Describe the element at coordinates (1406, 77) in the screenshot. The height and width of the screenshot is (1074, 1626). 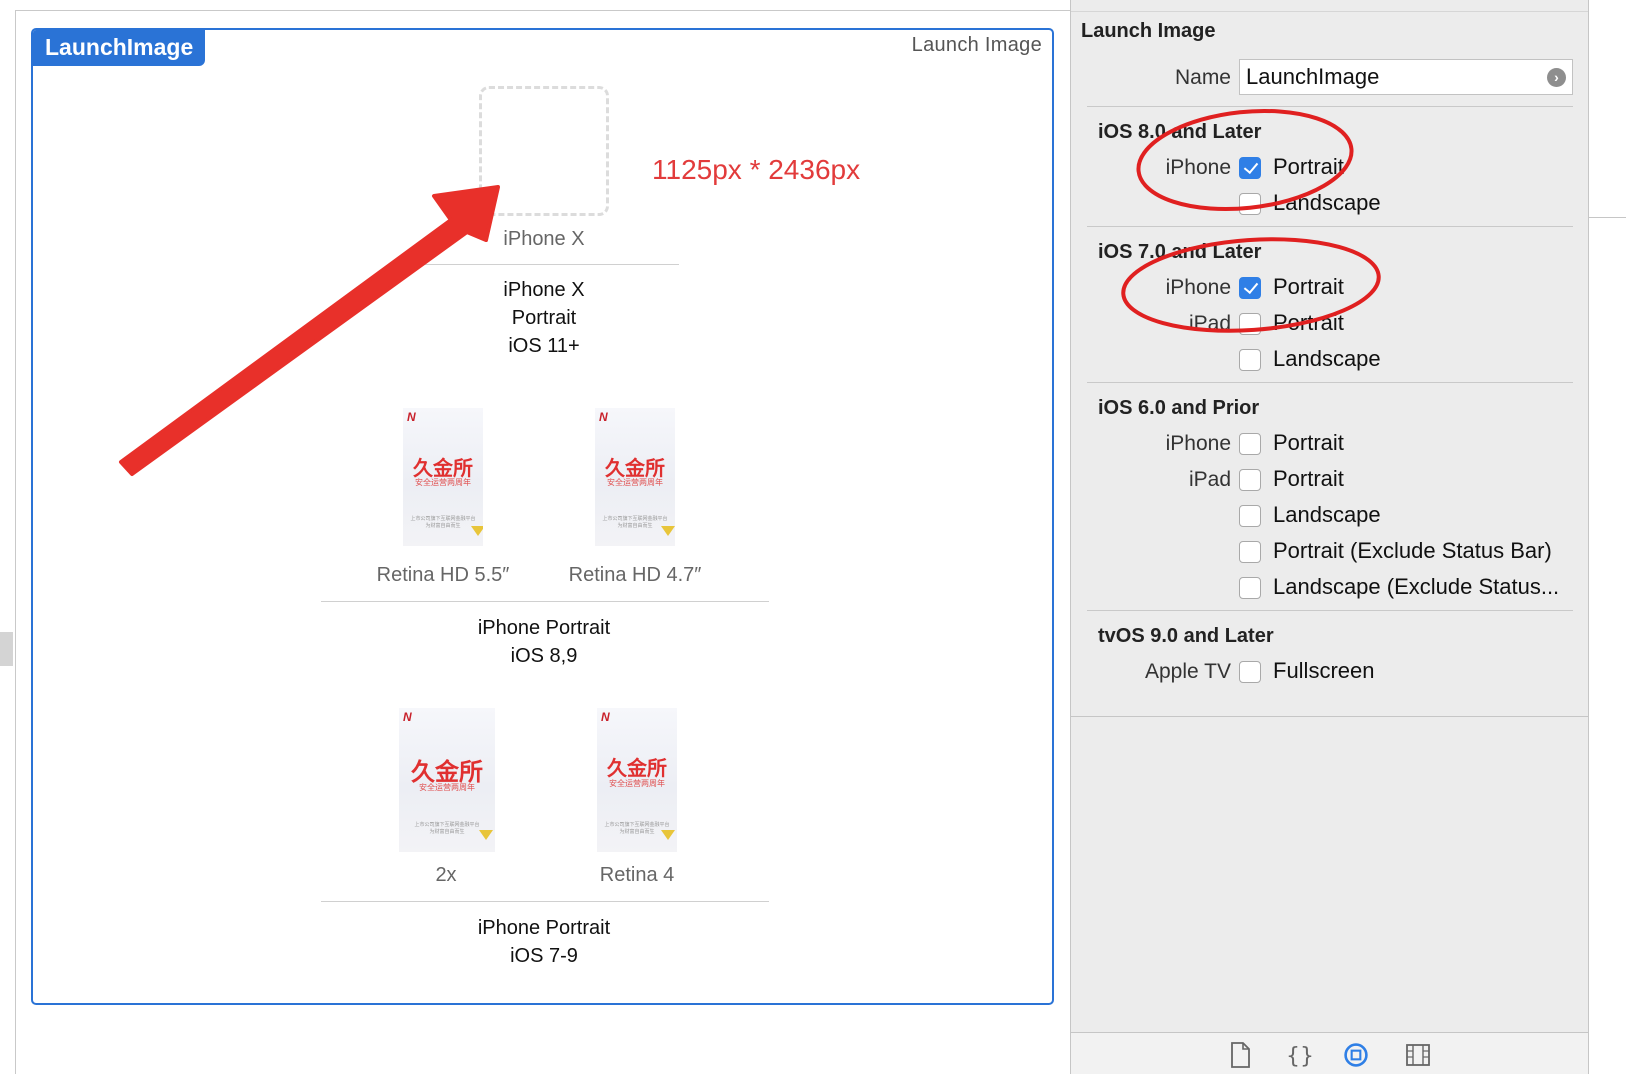
I see `name-field: LaunchImage ›` at that location.